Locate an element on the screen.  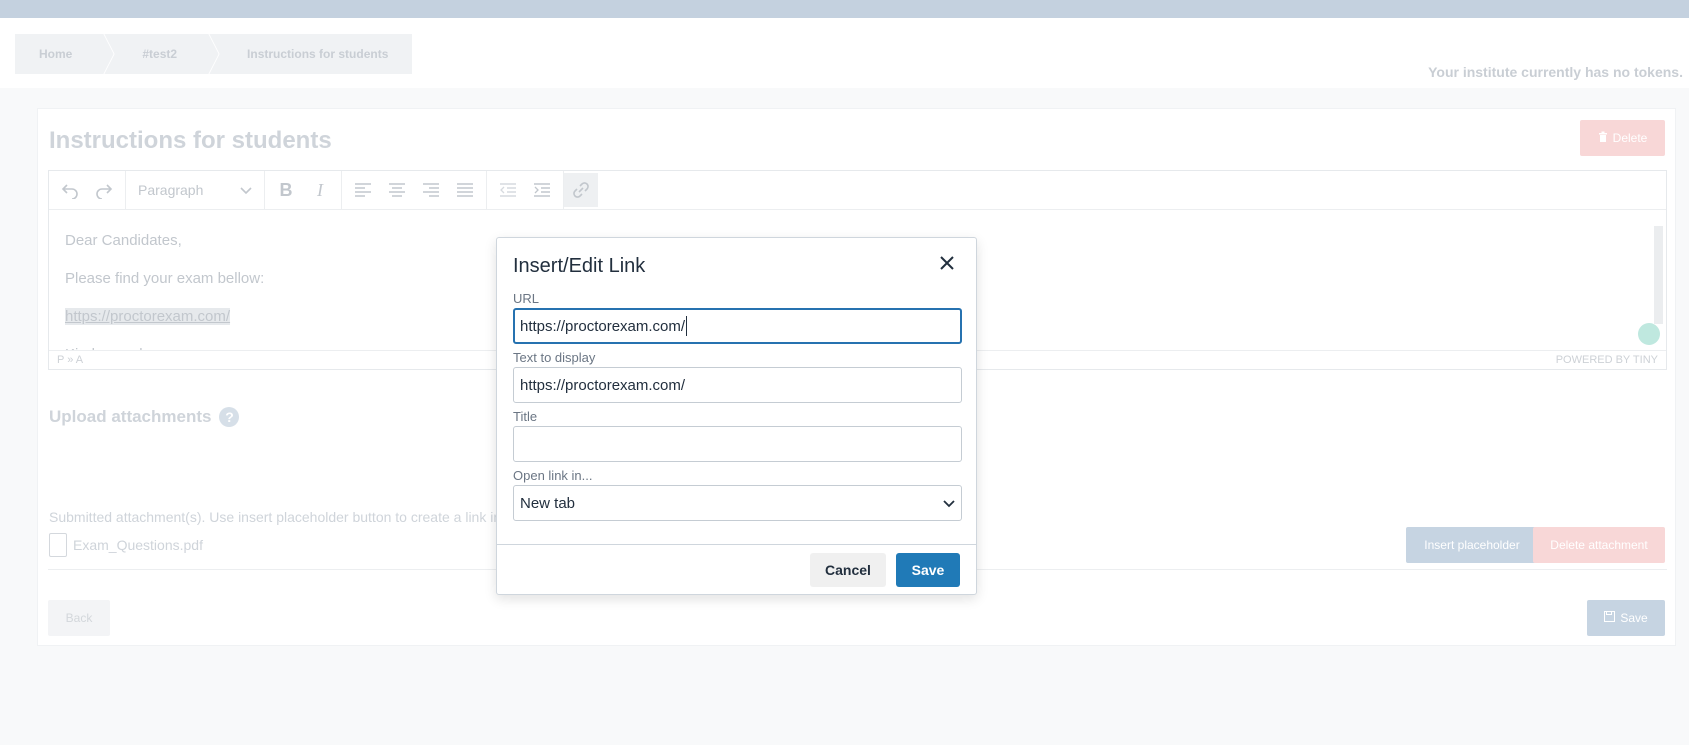
dialog-title: Insert/Edit Link is located at coordinates (579, 266).